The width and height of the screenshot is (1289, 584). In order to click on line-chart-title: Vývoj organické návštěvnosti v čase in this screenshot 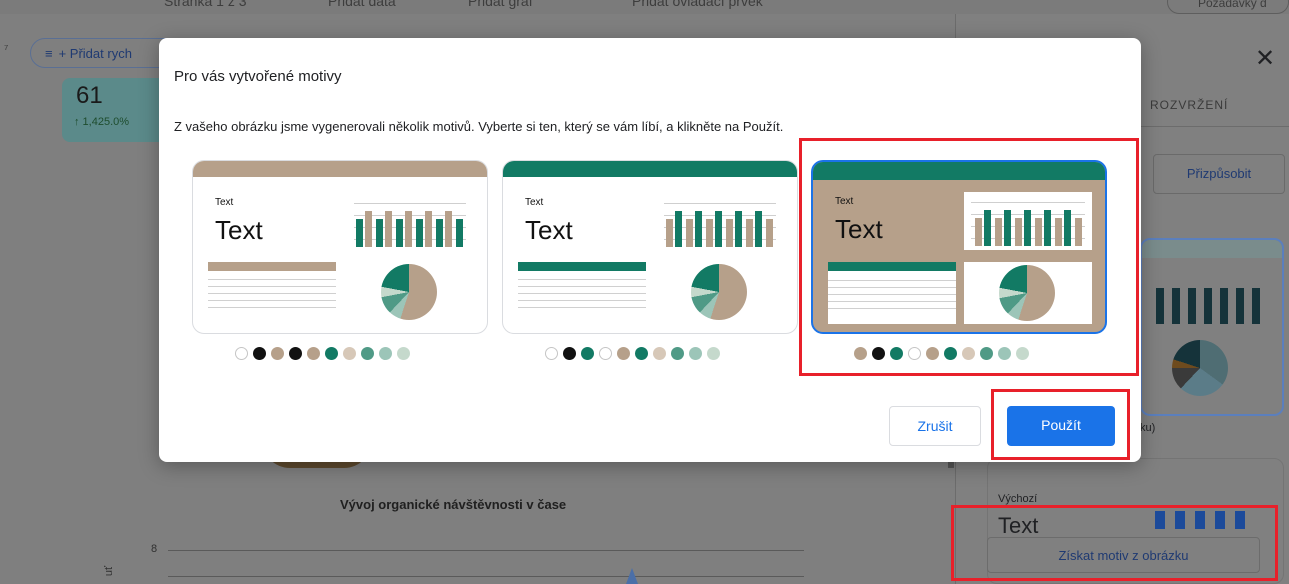, I will do `click(453, 504)`.